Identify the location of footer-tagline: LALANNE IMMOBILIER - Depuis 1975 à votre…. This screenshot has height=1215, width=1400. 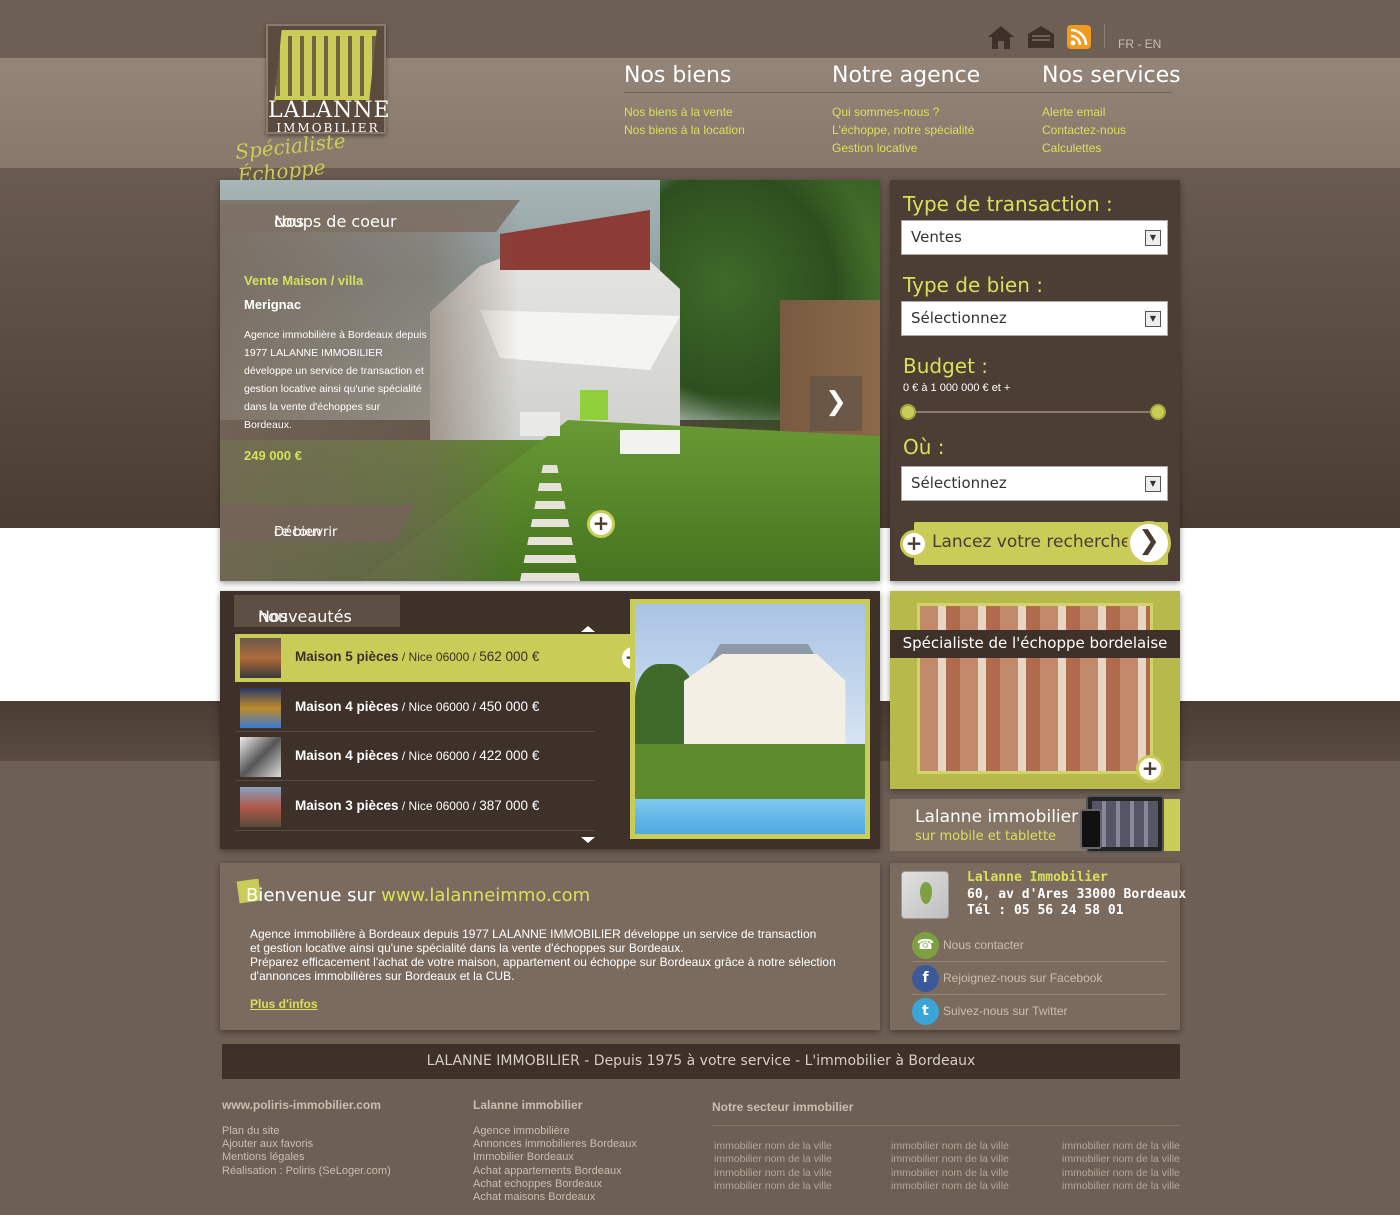
(701, 1061).